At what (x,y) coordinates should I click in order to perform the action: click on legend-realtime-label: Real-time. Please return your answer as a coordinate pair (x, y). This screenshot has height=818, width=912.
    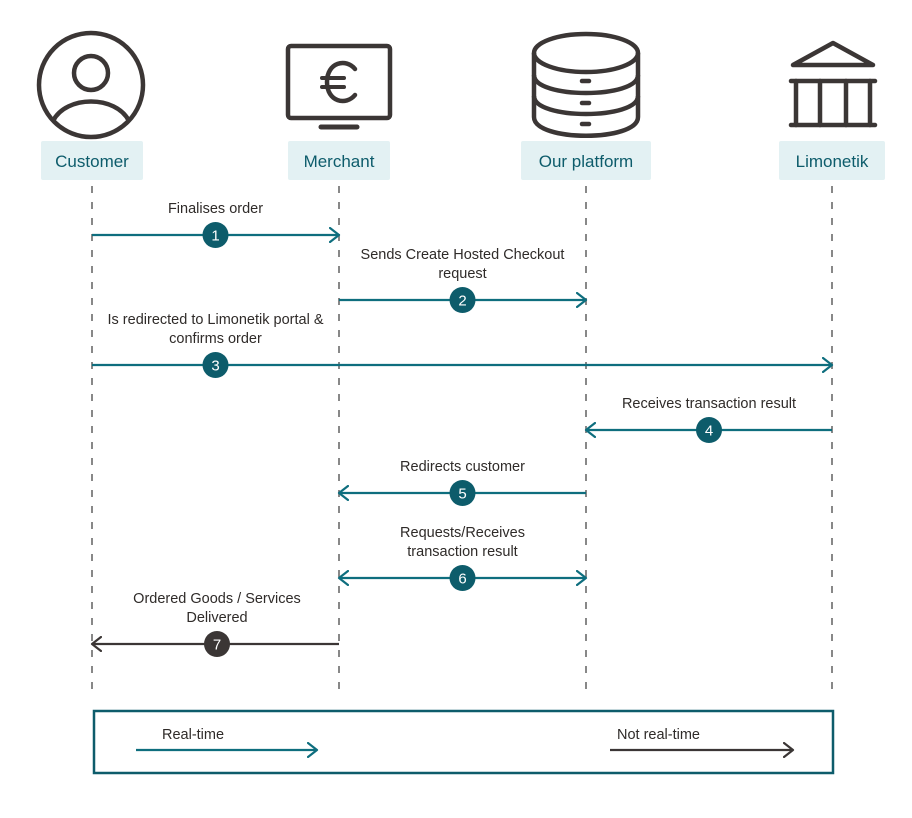
    Looking at the image, I should click on (193, 735).